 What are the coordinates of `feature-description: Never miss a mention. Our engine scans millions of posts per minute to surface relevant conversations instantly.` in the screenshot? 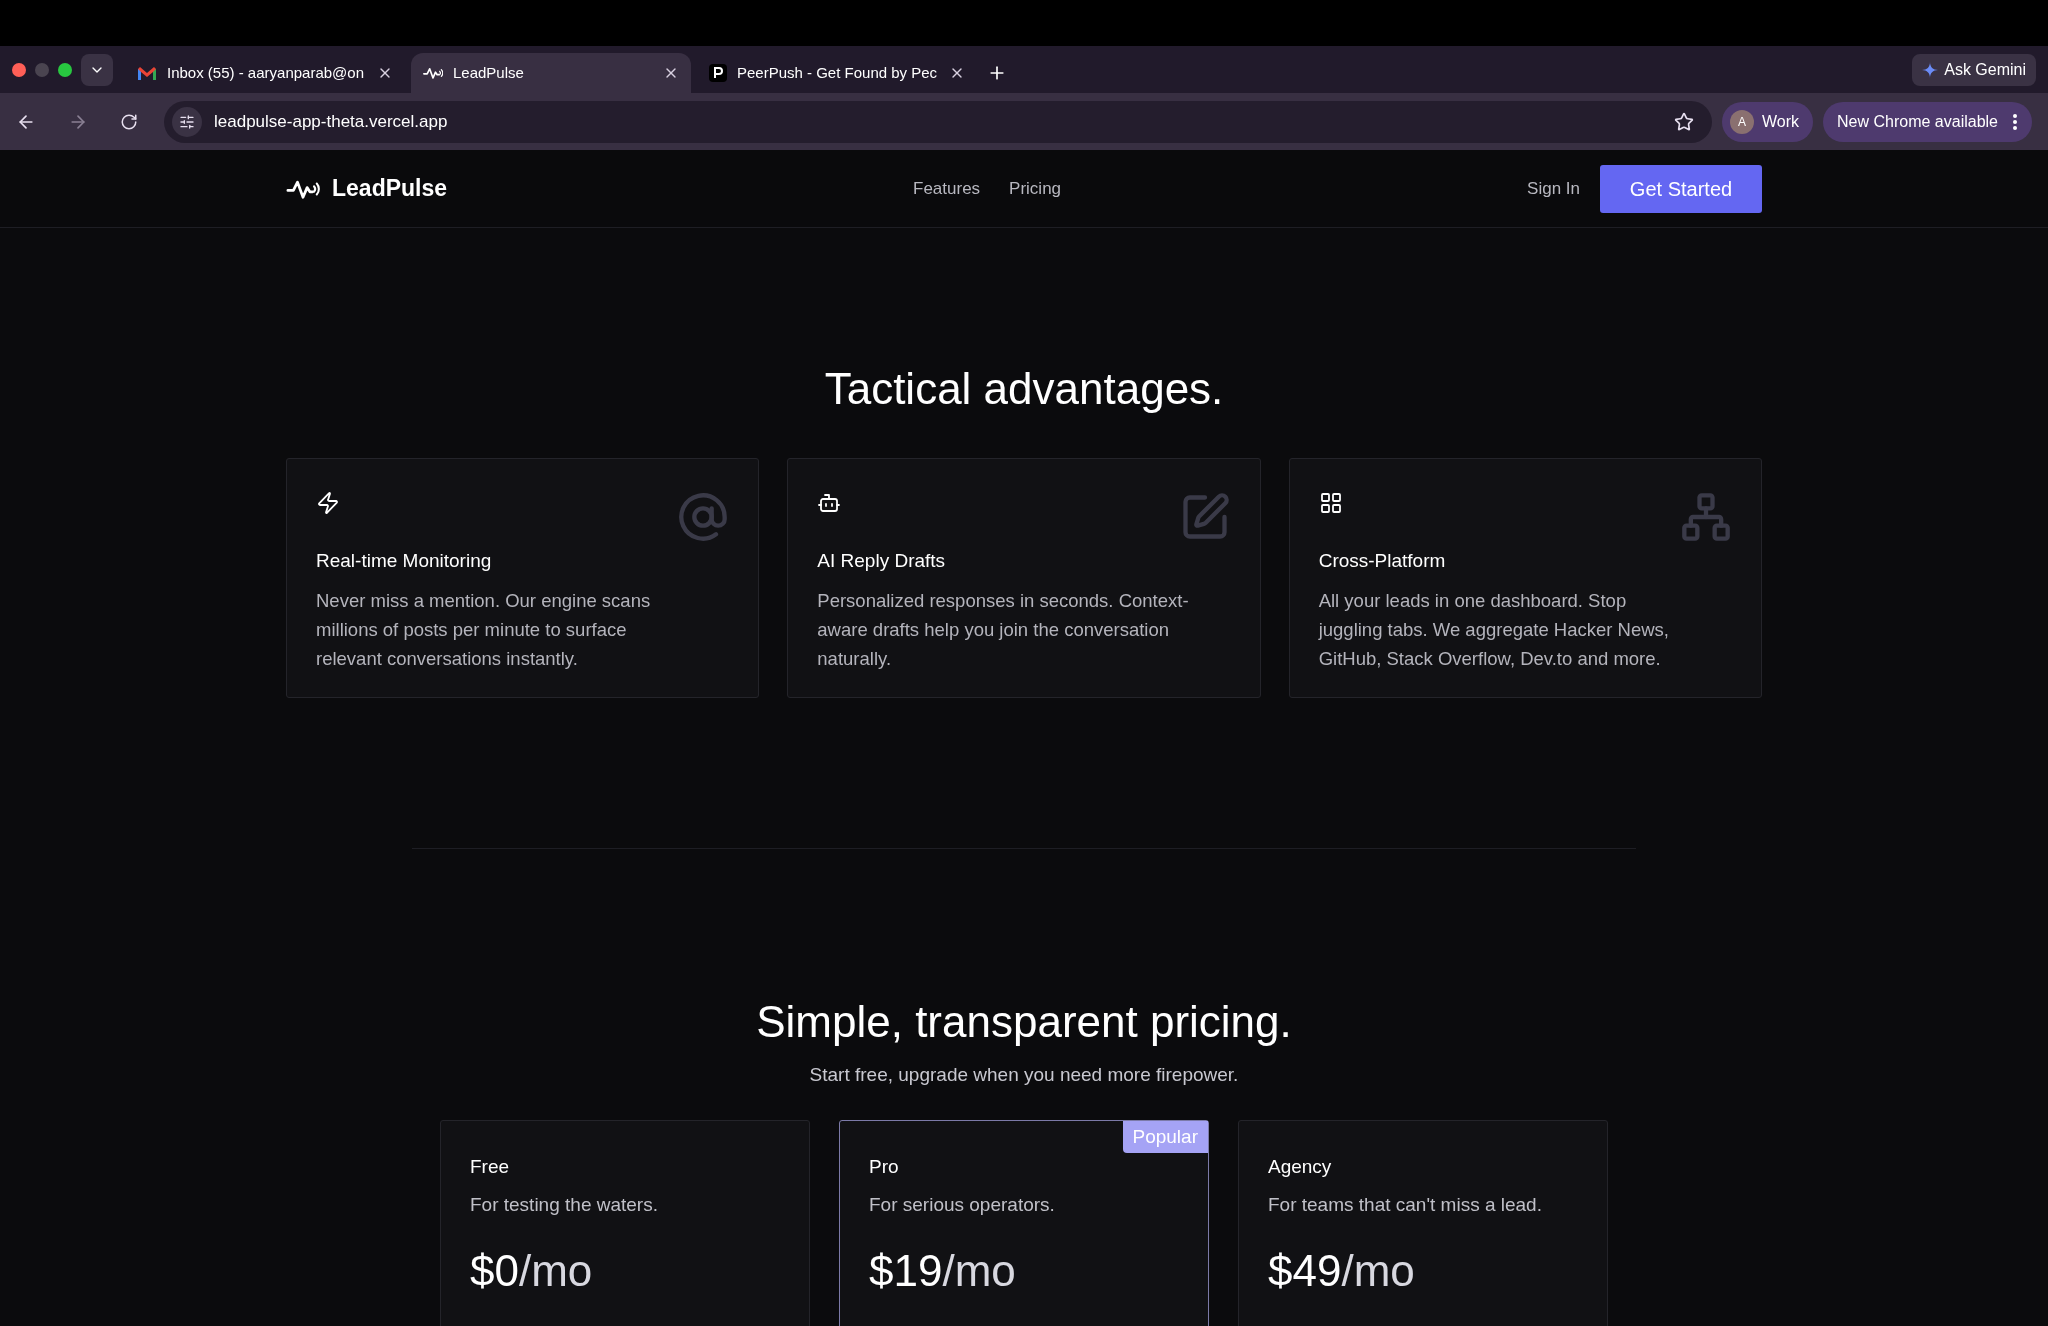 It's located at (484, 629).